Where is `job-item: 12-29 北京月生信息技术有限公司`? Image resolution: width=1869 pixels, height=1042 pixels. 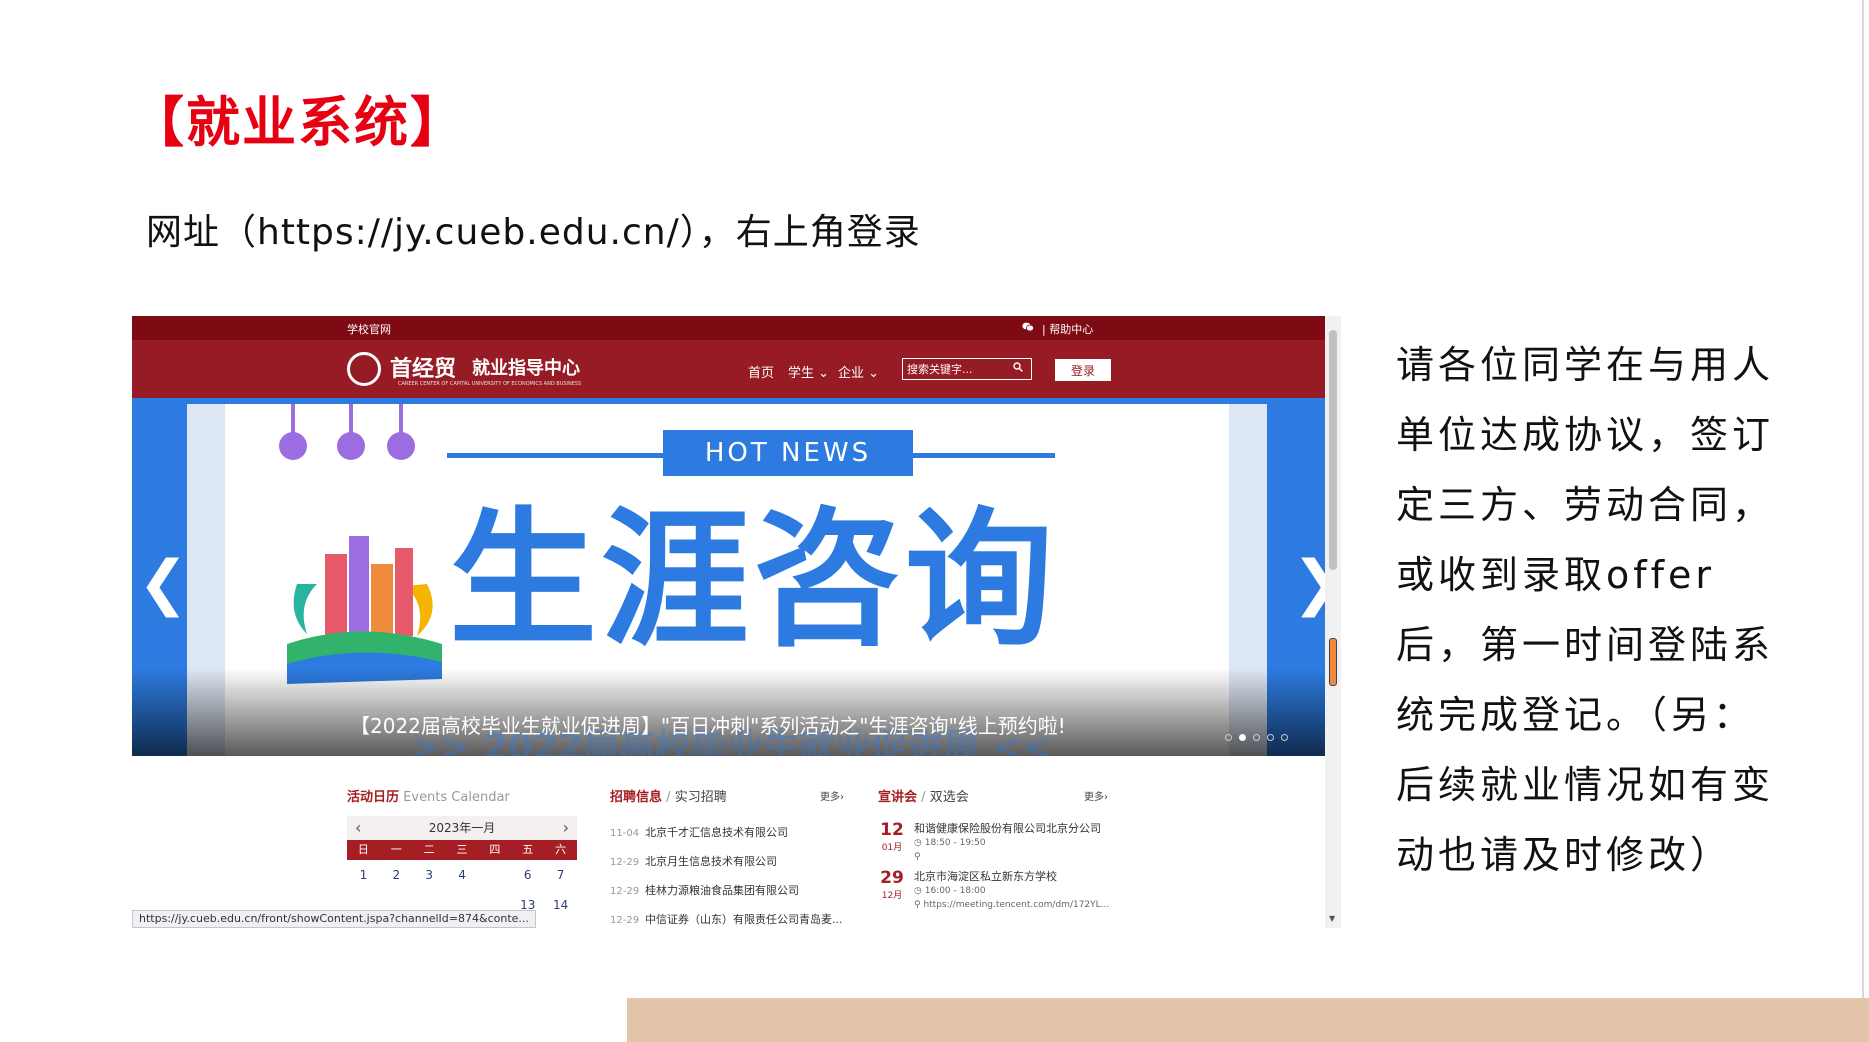
job-item: 12-29 北京月生信息技术有限公司 is located at coordinates (730, 867).